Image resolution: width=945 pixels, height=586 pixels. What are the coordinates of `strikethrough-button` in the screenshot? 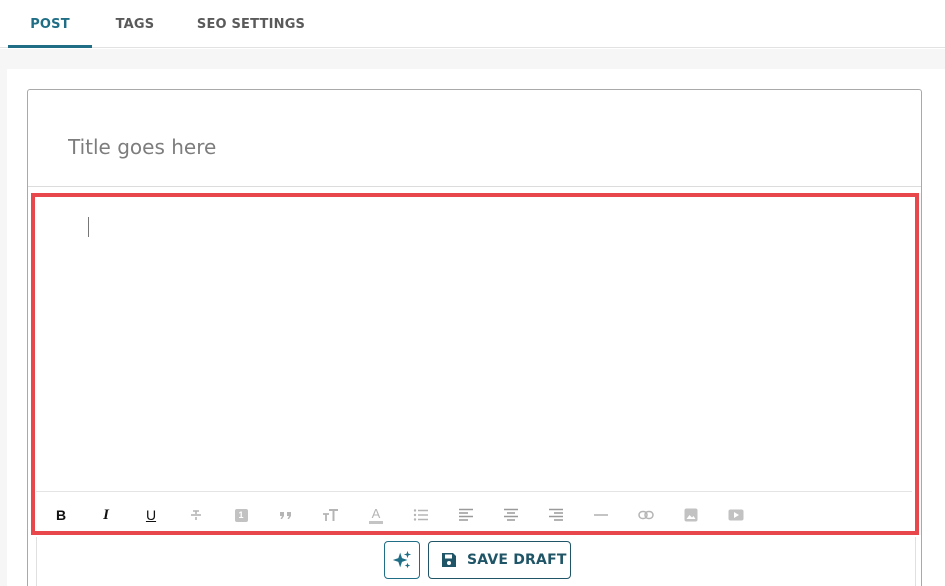 It's located at (196, 515).